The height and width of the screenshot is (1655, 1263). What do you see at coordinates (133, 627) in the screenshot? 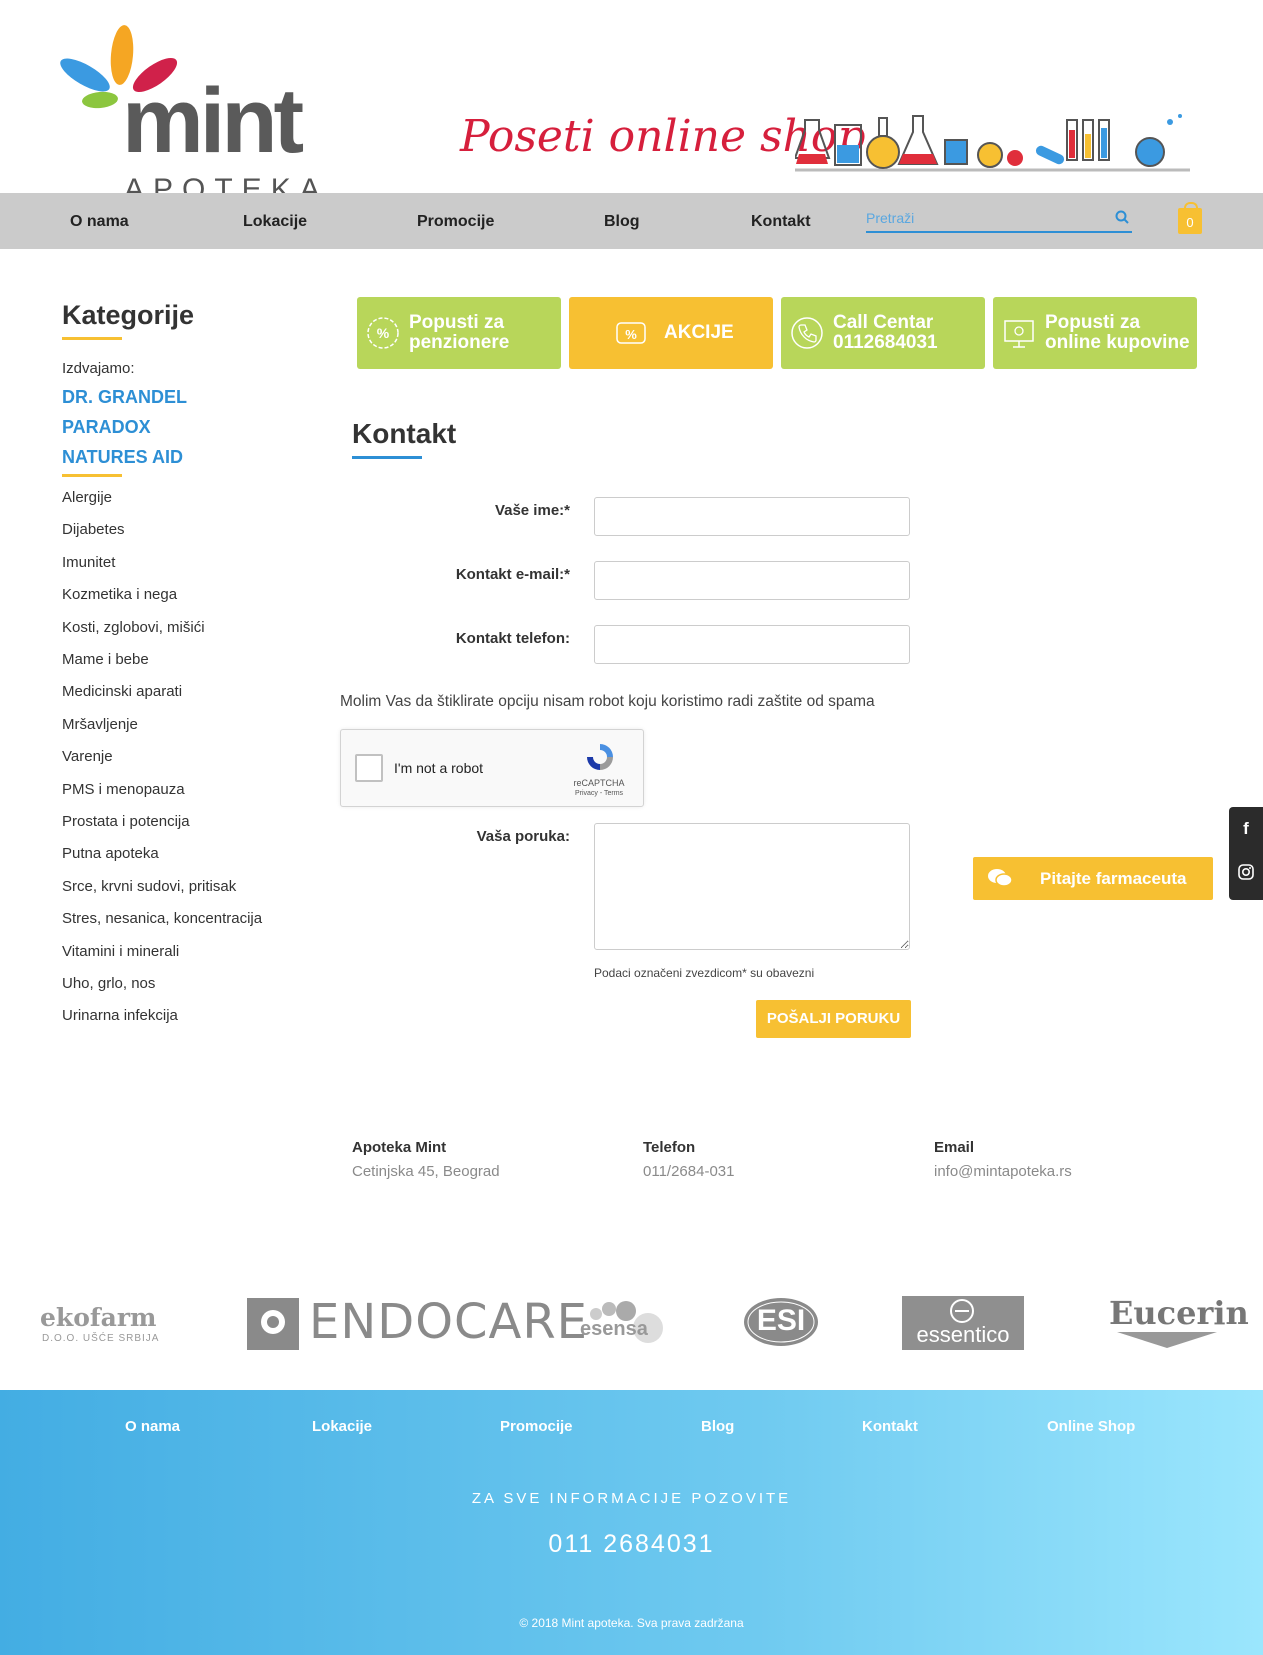
I see `category-link: Kosti, zglobovi, mišići` at bounding box center [133, 627].